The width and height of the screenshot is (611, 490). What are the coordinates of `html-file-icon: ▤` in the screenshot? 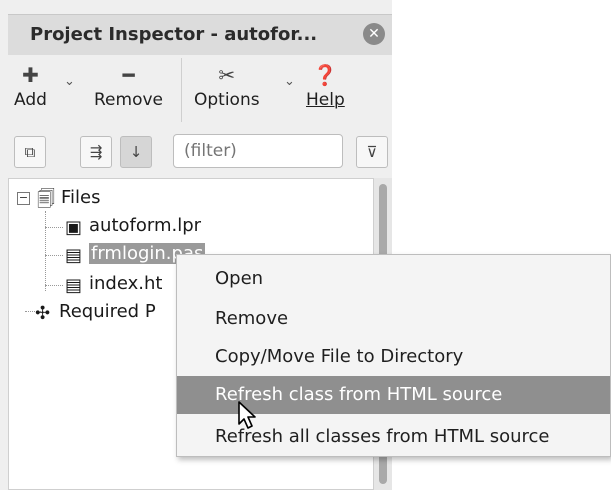 It's located at (74, 285).